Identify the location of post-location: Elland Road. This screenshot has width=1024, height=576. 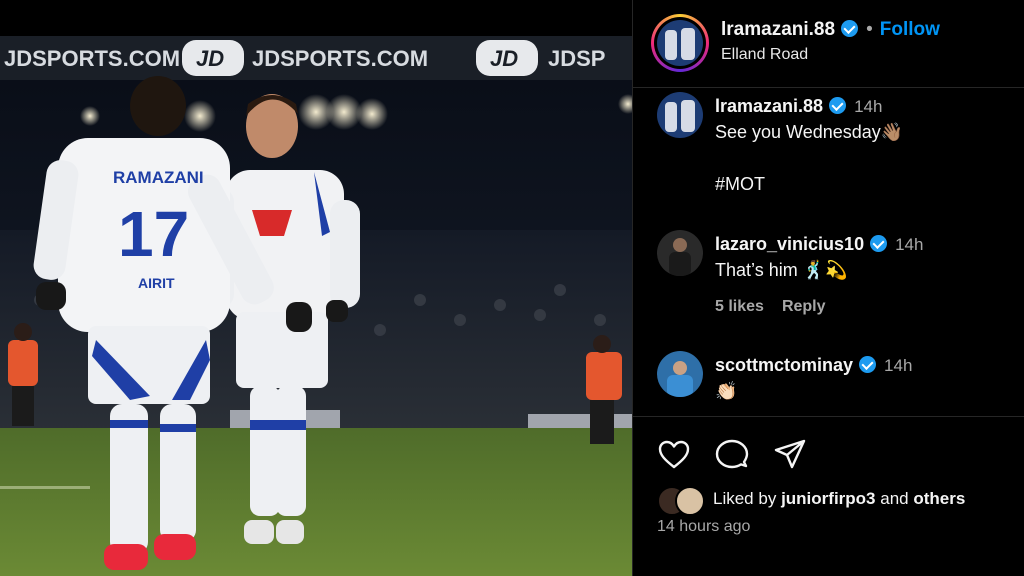
(764, 55).